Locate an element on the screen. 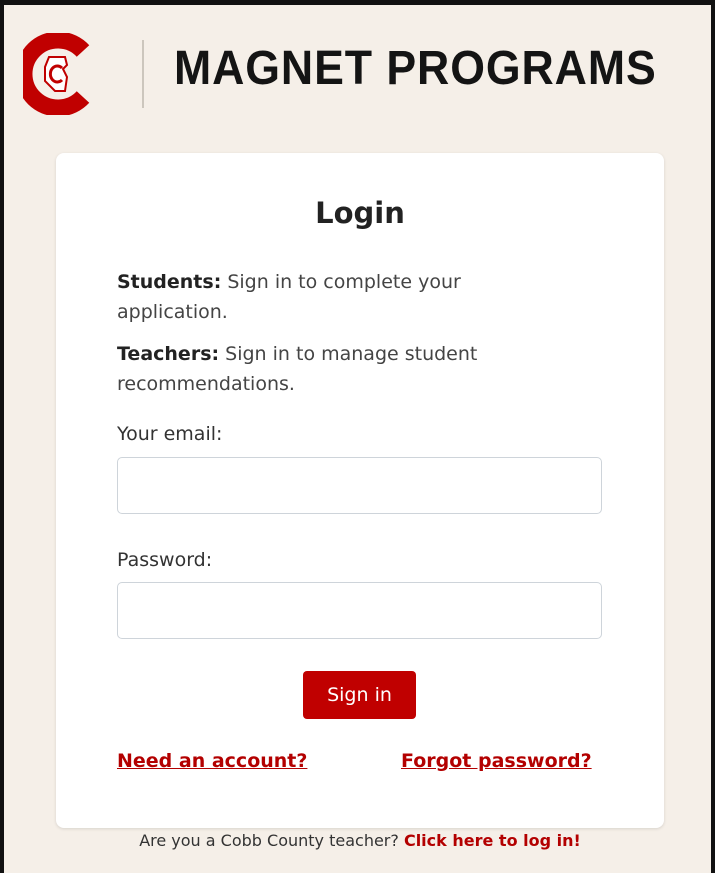 The width and height of the screenshot is (715, 873). header-divider is located at coordinates (143, 74).